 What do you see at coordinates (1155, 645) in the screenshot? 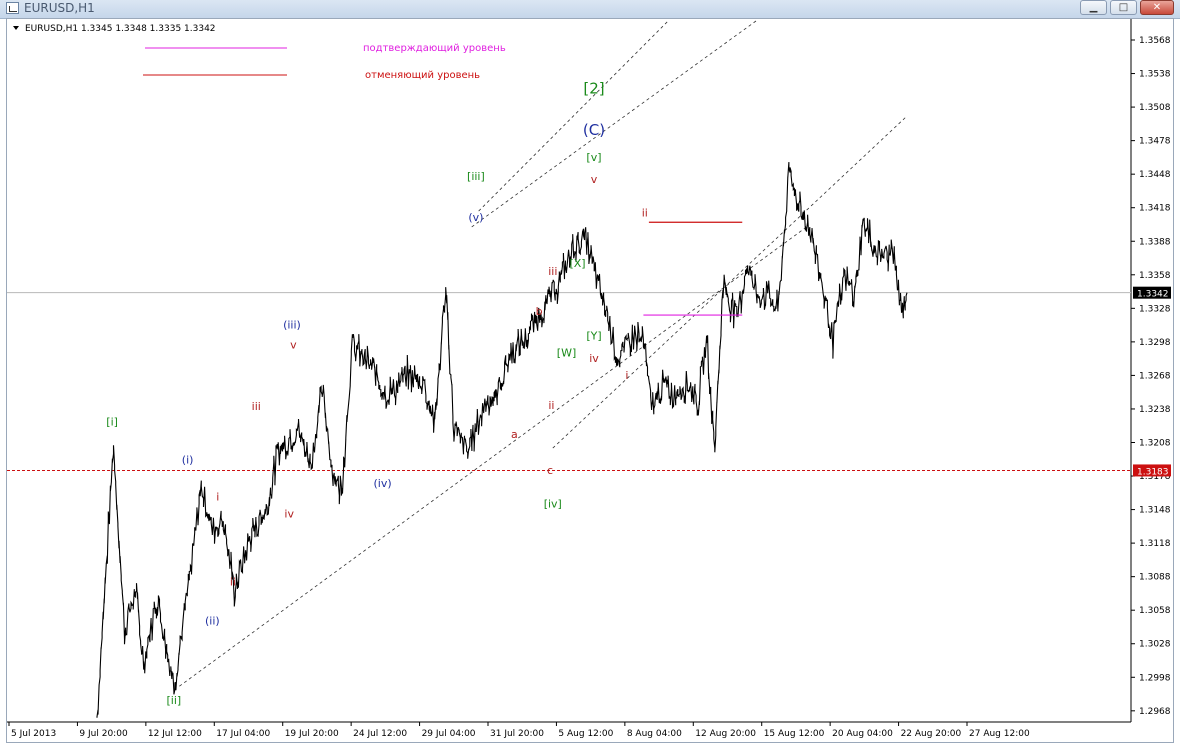
I see `y-tick-label: 1.3028` at bounding box center [1155, 645].